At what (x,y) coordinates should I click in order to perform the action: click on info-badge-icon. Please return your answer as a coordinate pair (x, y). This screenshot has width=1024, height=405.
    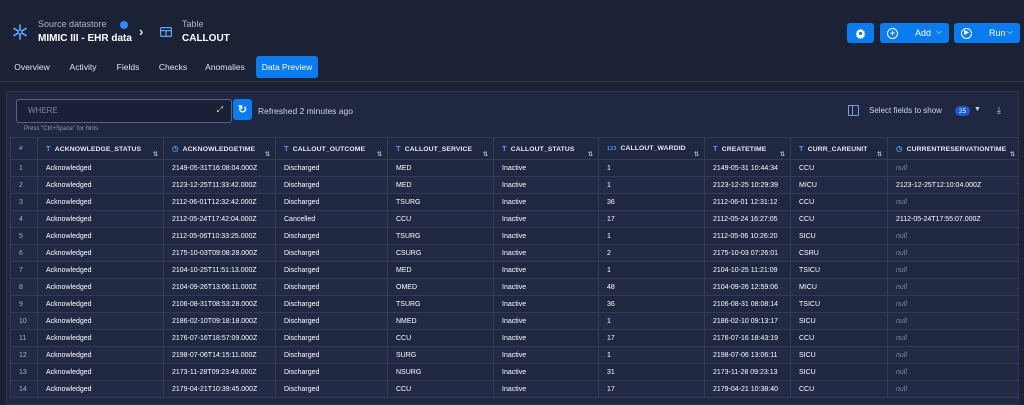
    Looking at the image, I should click on (124, 25).